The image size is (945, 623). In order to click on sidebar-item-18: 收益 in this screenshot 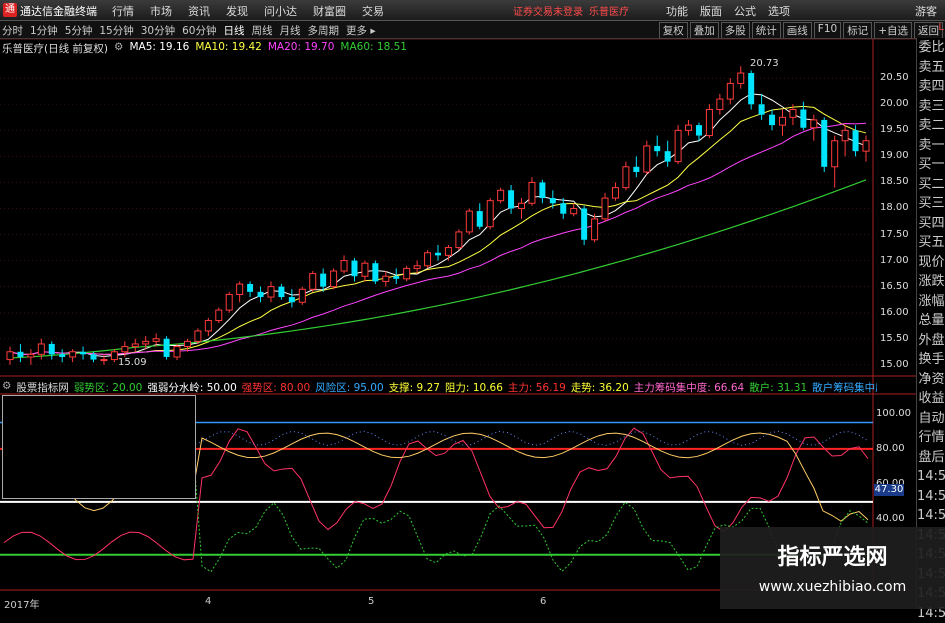, I will do `click(931, 399)`.